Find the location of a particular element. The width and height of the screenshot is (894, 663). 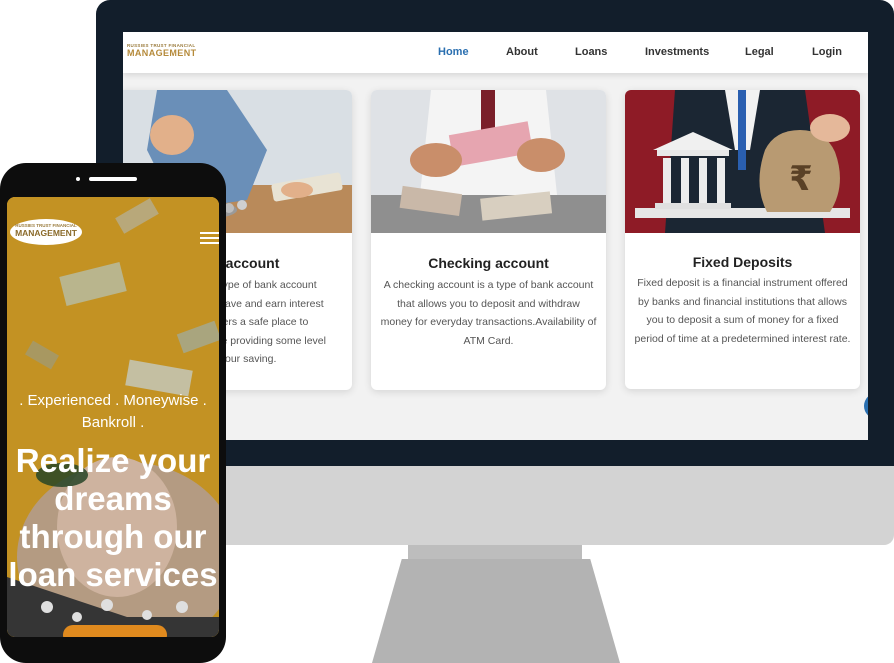

hero-tagline: . Experienced . Moneywise . Bankroll . is located at coordinates (113, 412).